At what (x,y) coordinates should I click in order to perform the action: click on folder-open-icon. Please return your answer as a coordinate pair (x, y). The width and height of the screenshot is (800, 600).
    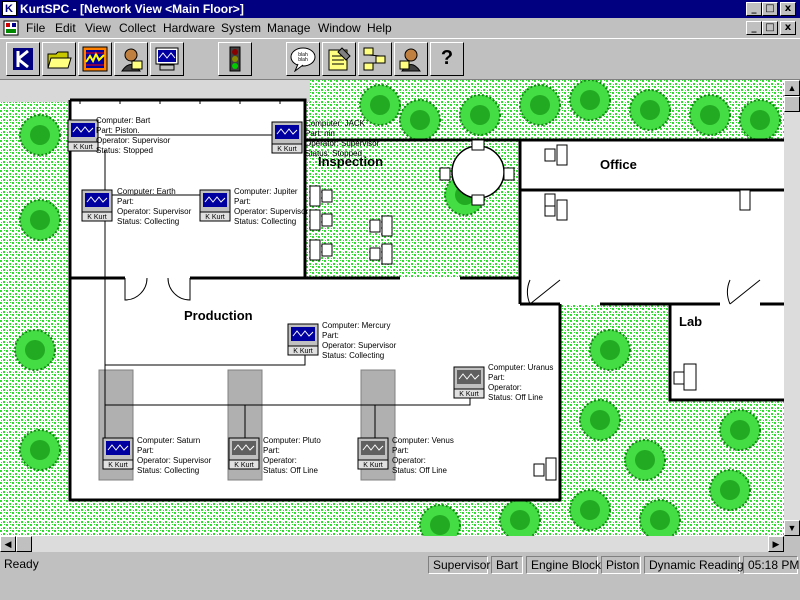
    Looking at the image, I should click on (59, 60).